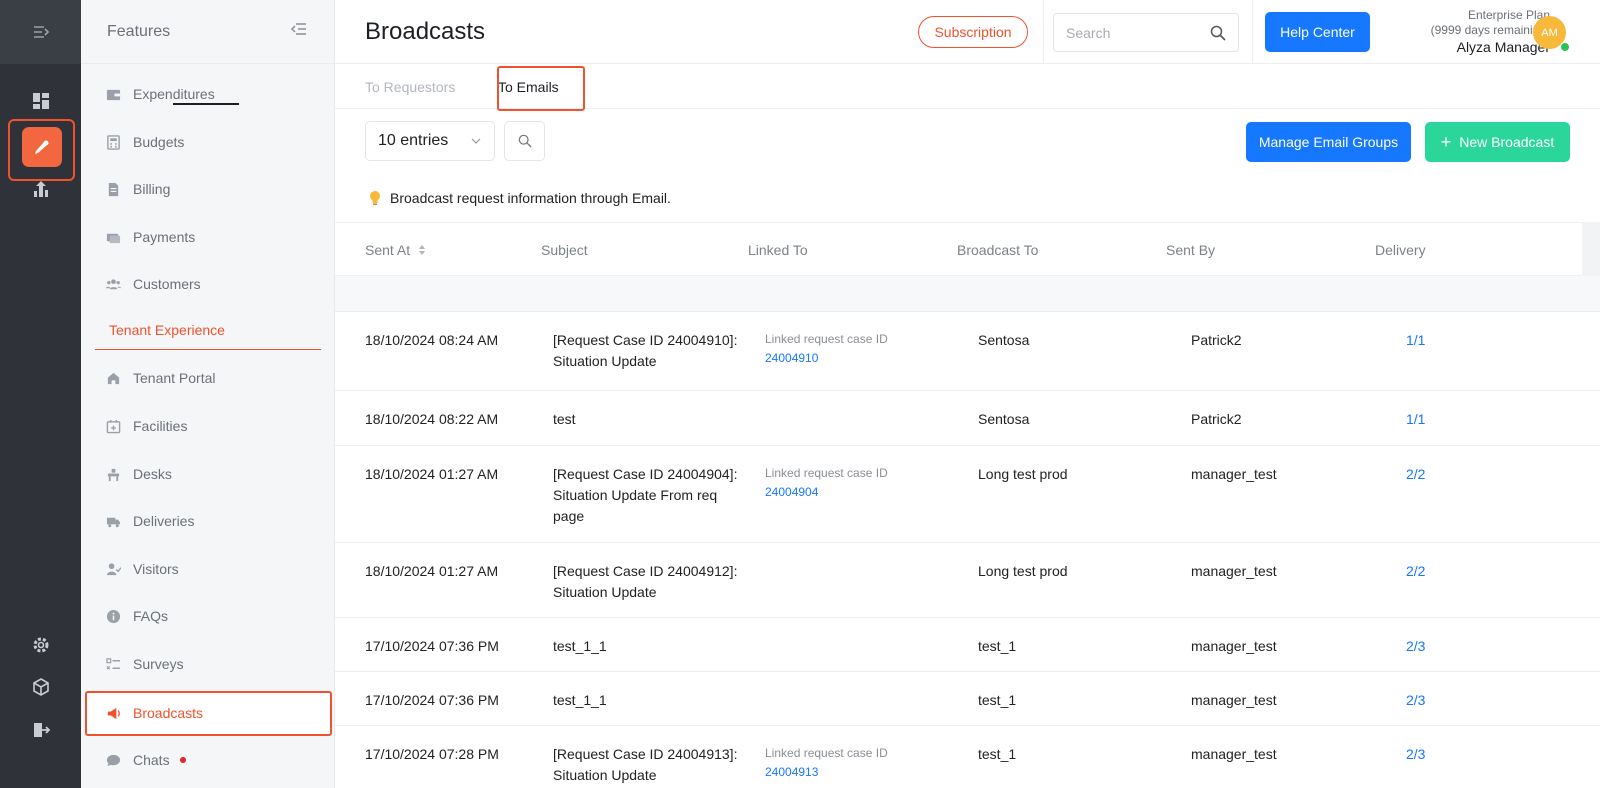 The width and height of the screenshot is (1600, 788). I want to click on plan-remaining: (9999 days remaining), so click(1490, 30).